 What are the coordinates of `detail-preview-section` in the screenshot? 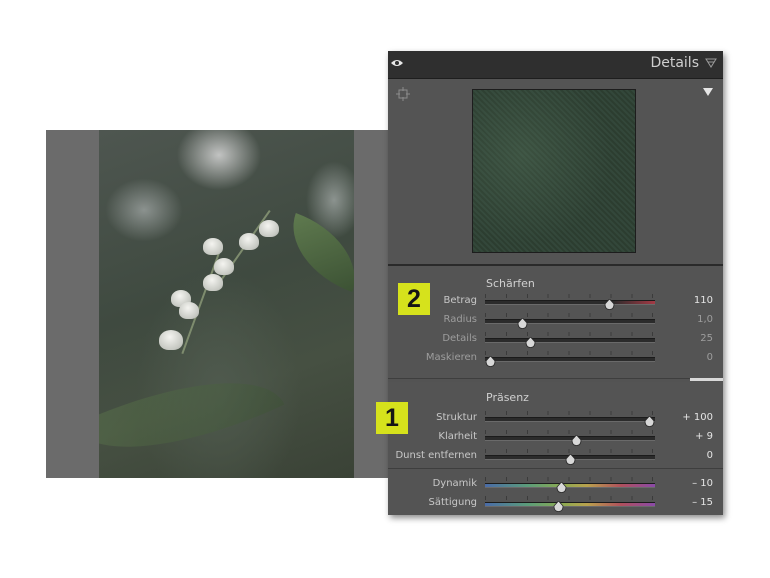 It's located at (555, 172).